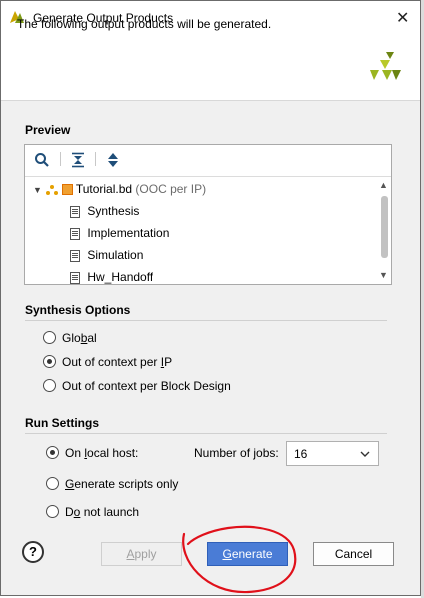 The width and height of the screenshot is (424, 598). I want to click on tree-item-hw-handoff: Hw_Handoff, so click(111, 275).